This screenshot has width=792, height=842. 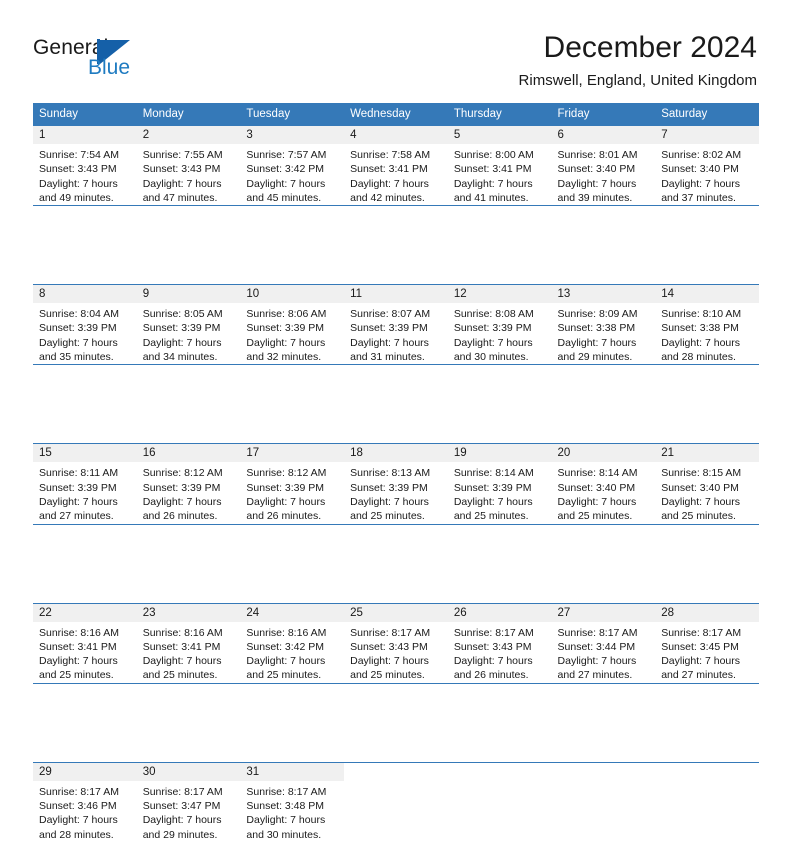 What do you see at coordinates (292, 294) in the screenshot?
I see `day-number: 10` at bounding box center [292, 294].